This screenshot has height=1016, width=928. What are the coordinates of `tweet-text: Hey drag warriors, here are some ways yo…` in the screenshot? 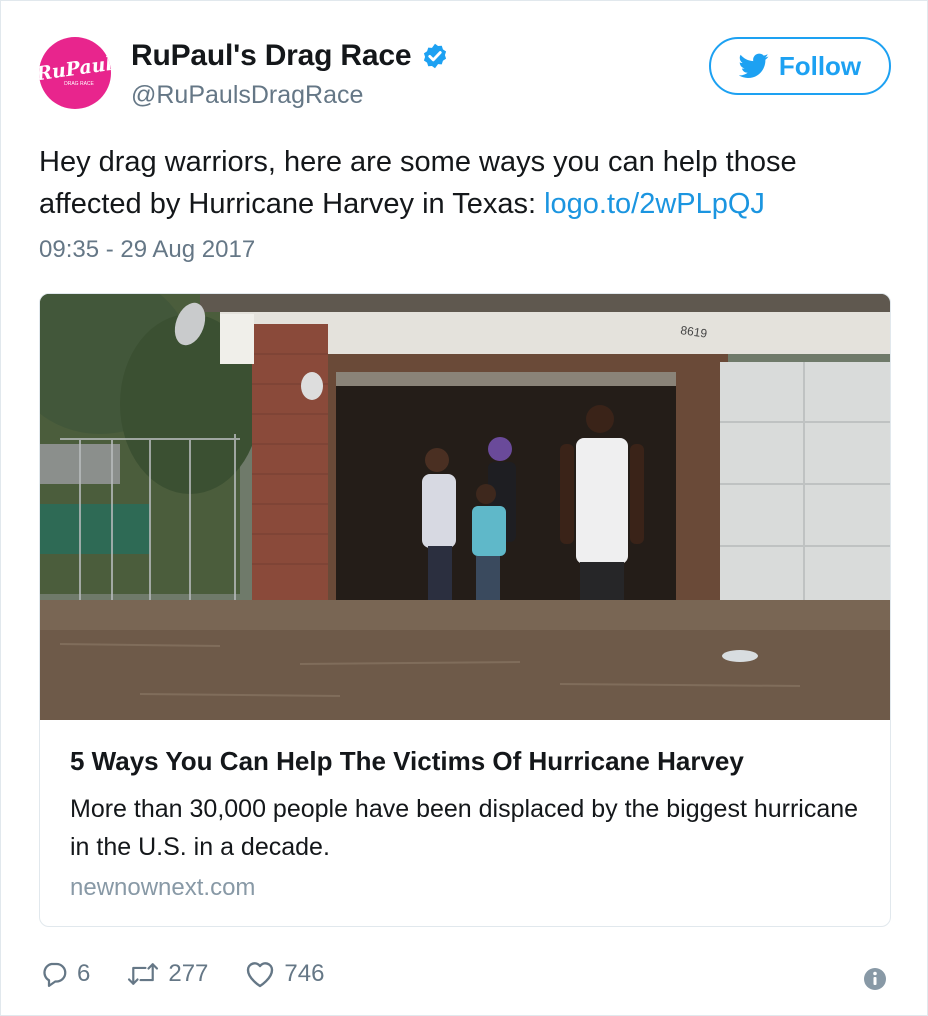 It's located at (469, 183).